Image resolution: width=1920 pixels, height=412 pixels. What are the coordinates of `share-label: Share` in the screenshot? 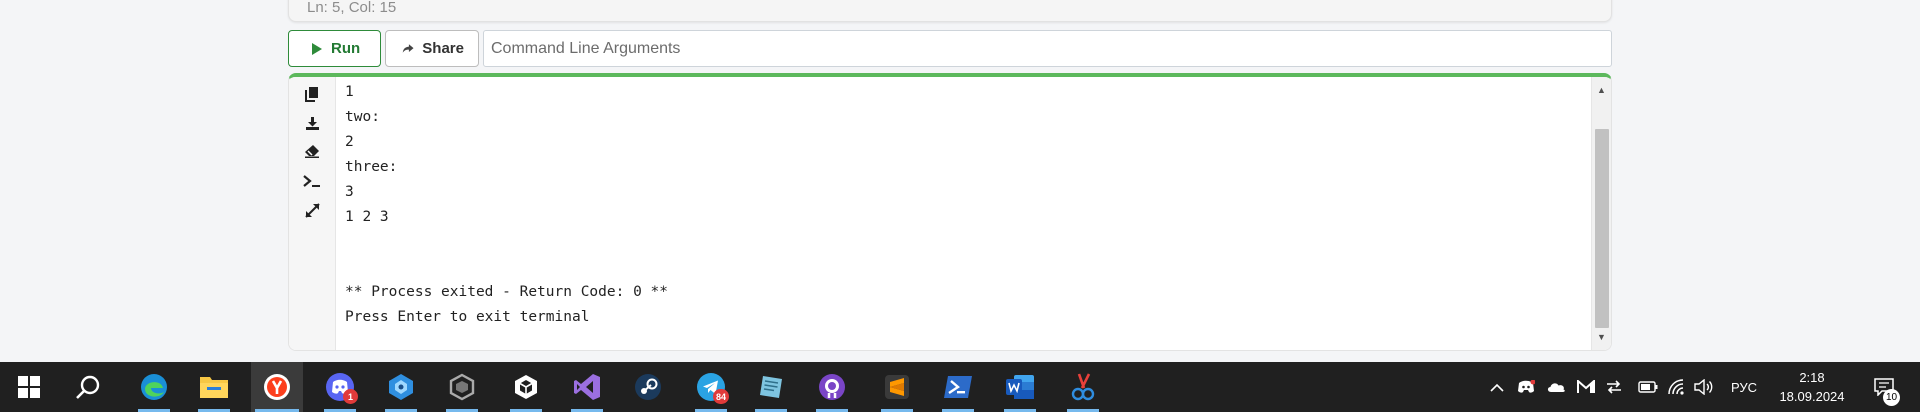 It's located at (443, 48).